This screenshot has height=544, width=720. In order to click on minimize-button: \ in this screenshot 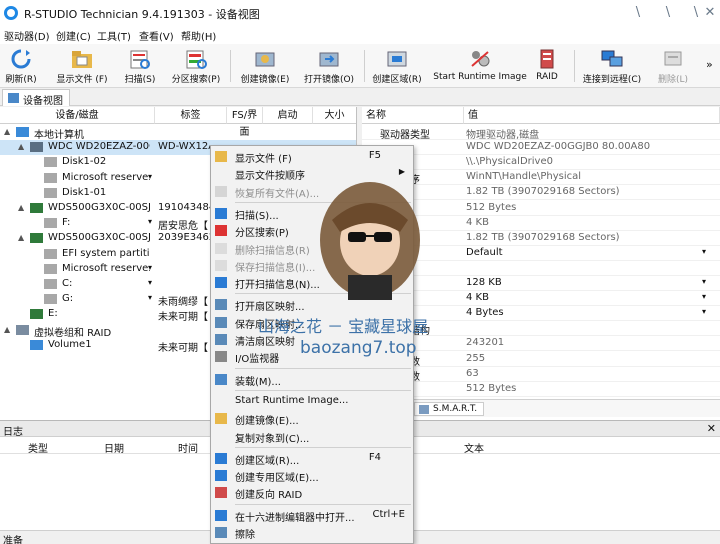, I will do `click(638, 13)`.